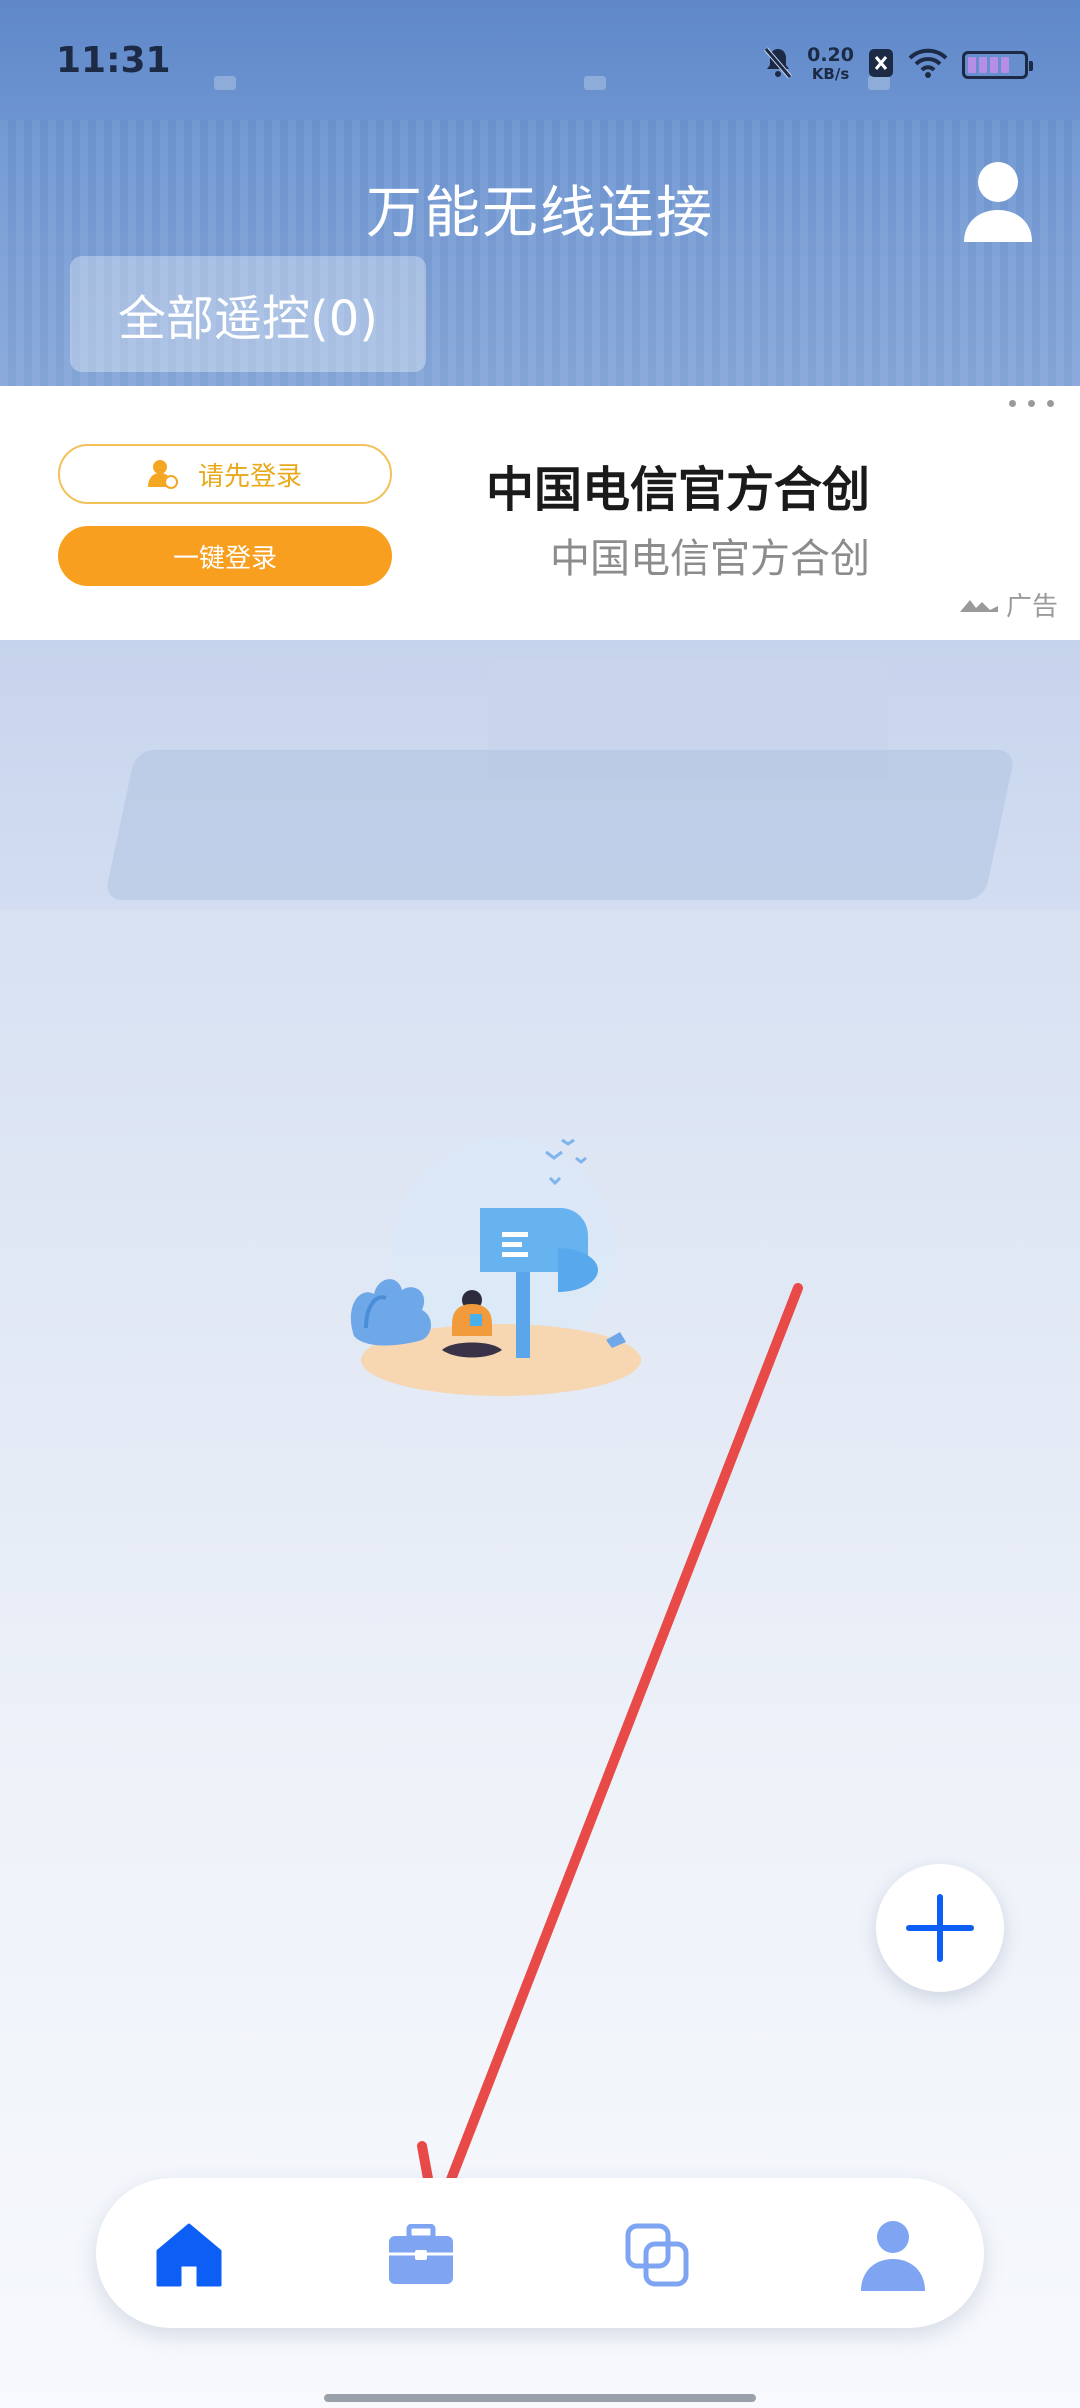  I want to click on user-icon, so click(998, 202).